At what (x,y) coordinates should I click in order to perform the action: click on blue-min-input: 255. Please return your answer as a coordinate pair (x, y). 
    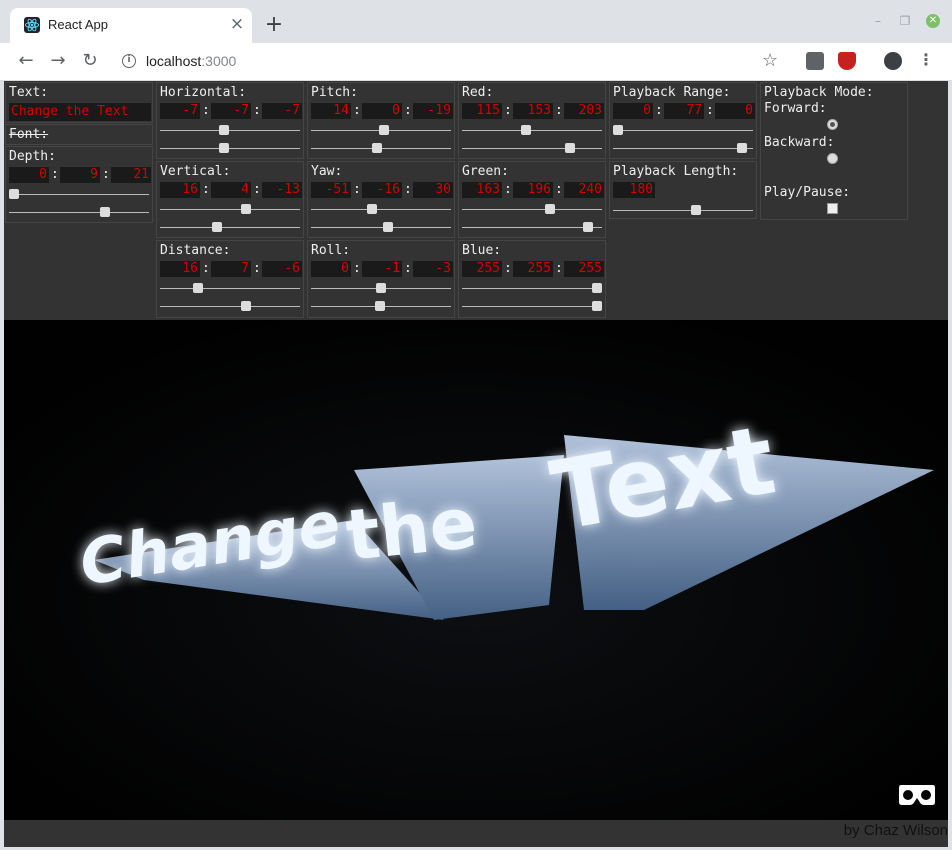
    Looking at the image, I should click on (482, 269).